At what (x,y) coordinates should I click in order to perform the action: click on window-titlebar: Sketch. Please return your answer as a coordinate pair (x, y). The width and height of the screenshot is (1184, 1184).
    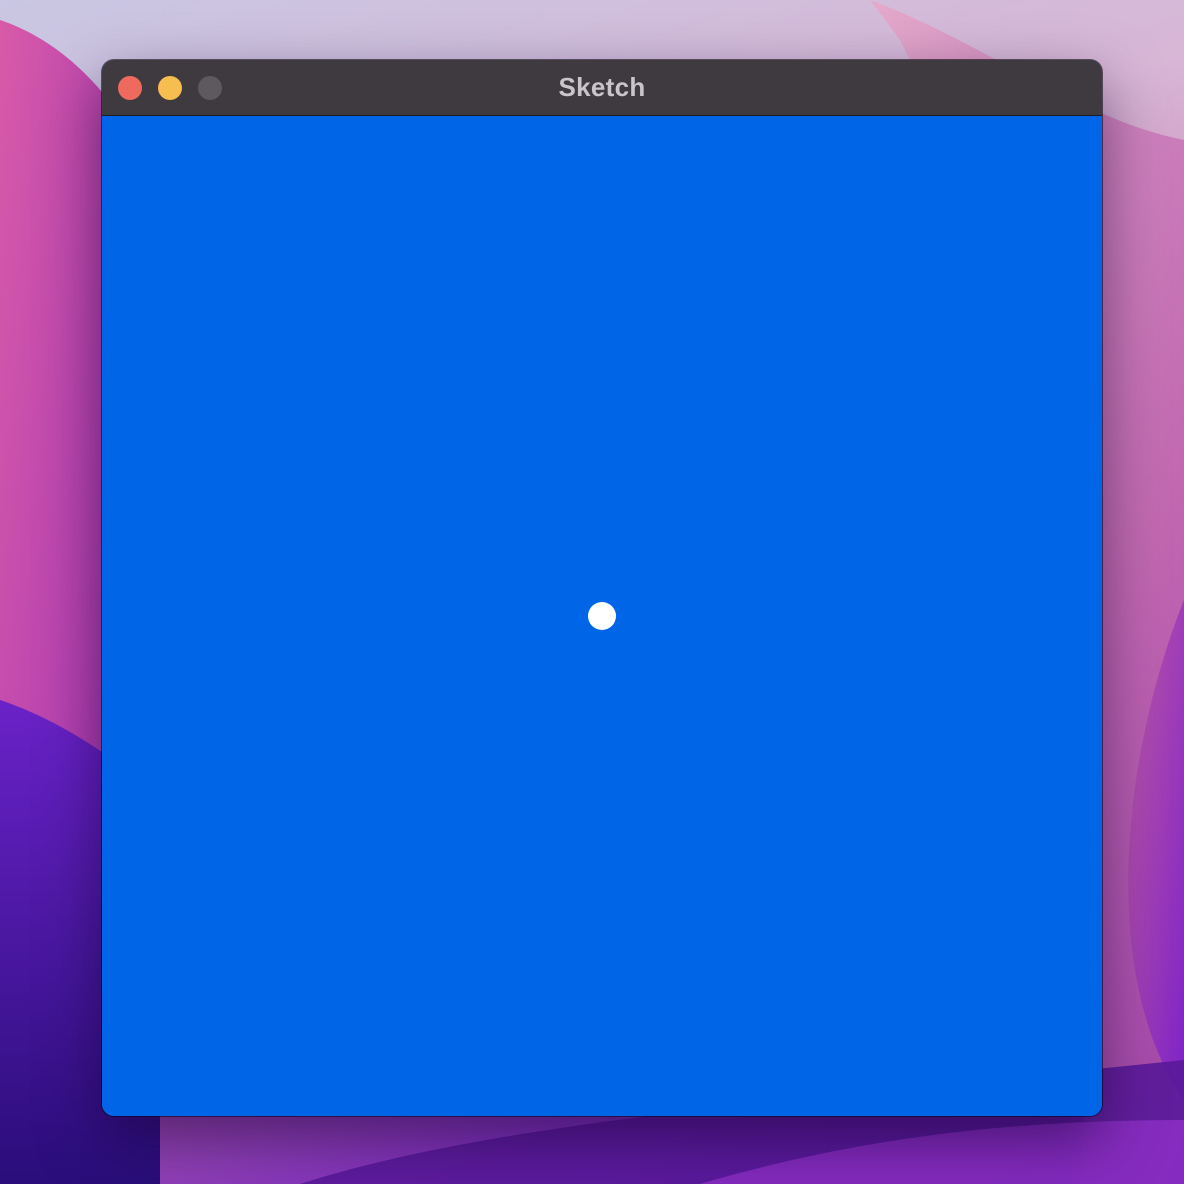
    Looking at the image, I should click on (602, 88).